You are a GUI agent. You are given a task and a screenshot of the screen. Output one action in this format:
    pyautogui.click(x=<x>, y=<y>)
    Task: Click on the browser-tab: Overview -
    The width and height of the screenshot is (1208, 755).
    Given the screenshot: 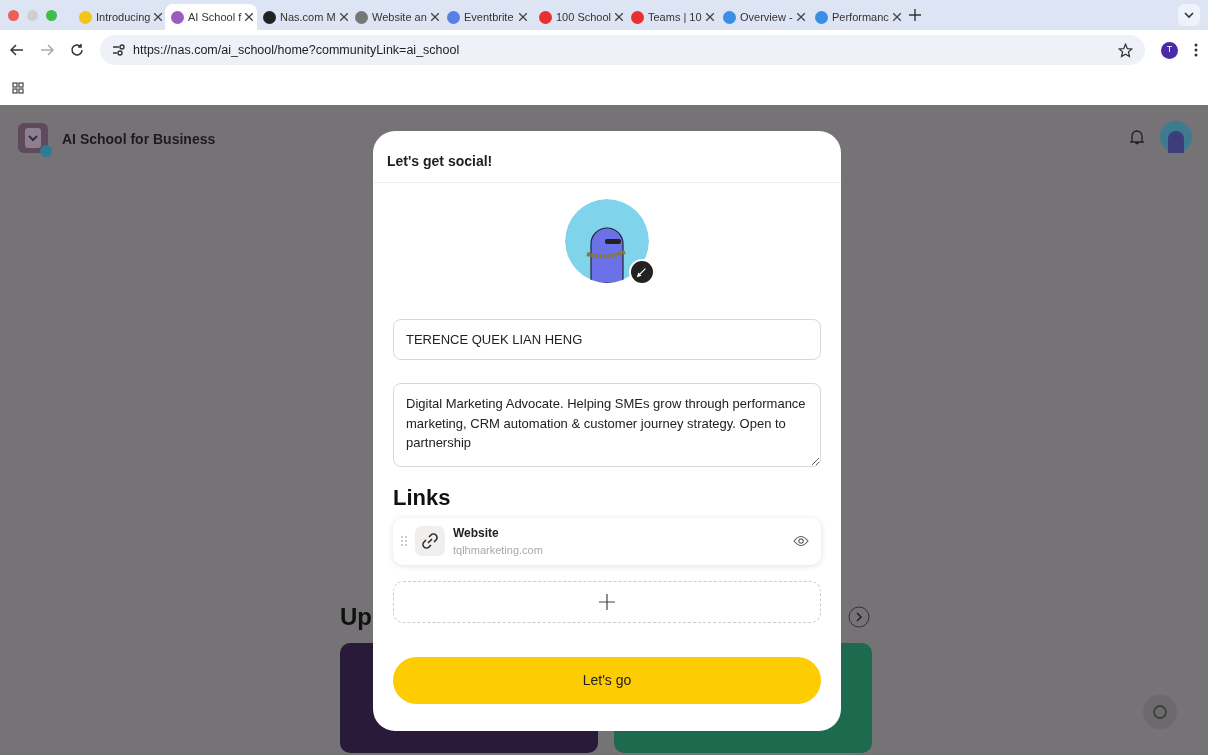 What is the action you would take?
    pyautogui.click(x=763, y=17)
    